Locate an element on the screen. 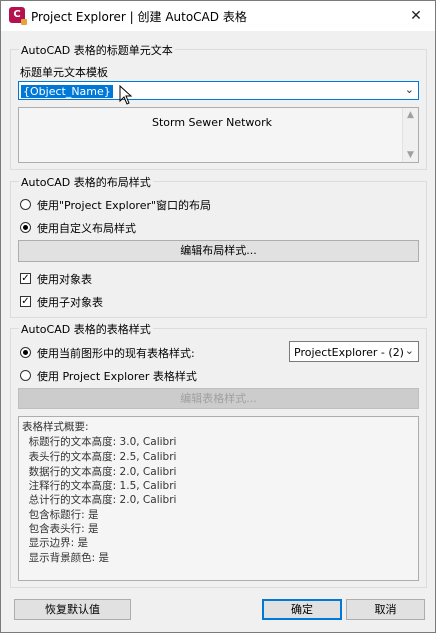 Image resolution: width=436 pixels, height=633 pixels. radio-current-drawing-style is located at coordinates (25, 352).